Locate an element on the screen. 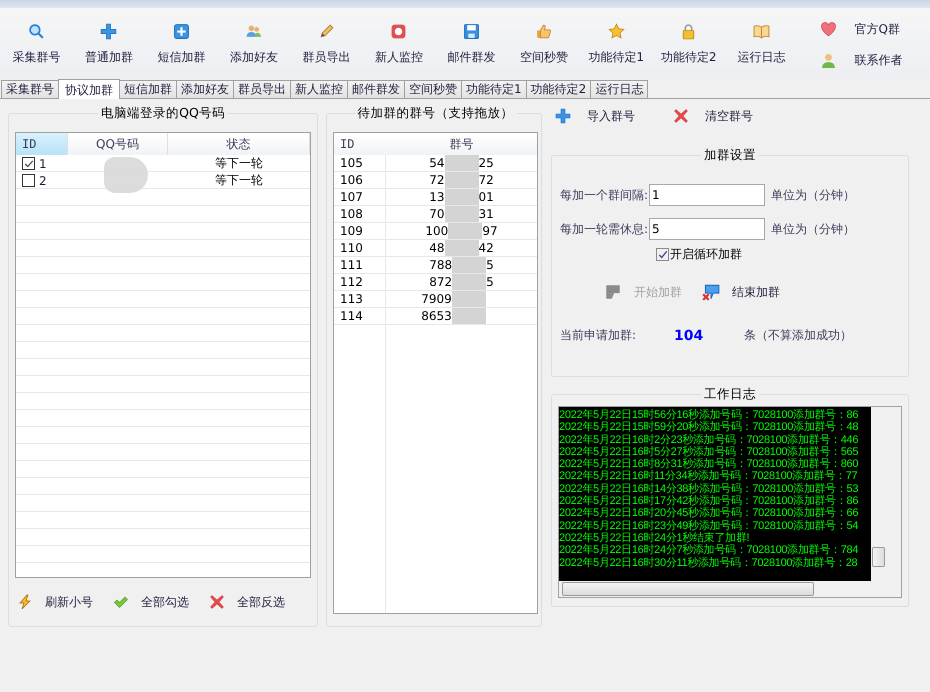  table-cell: 13 is located at coordinates (436, 197).